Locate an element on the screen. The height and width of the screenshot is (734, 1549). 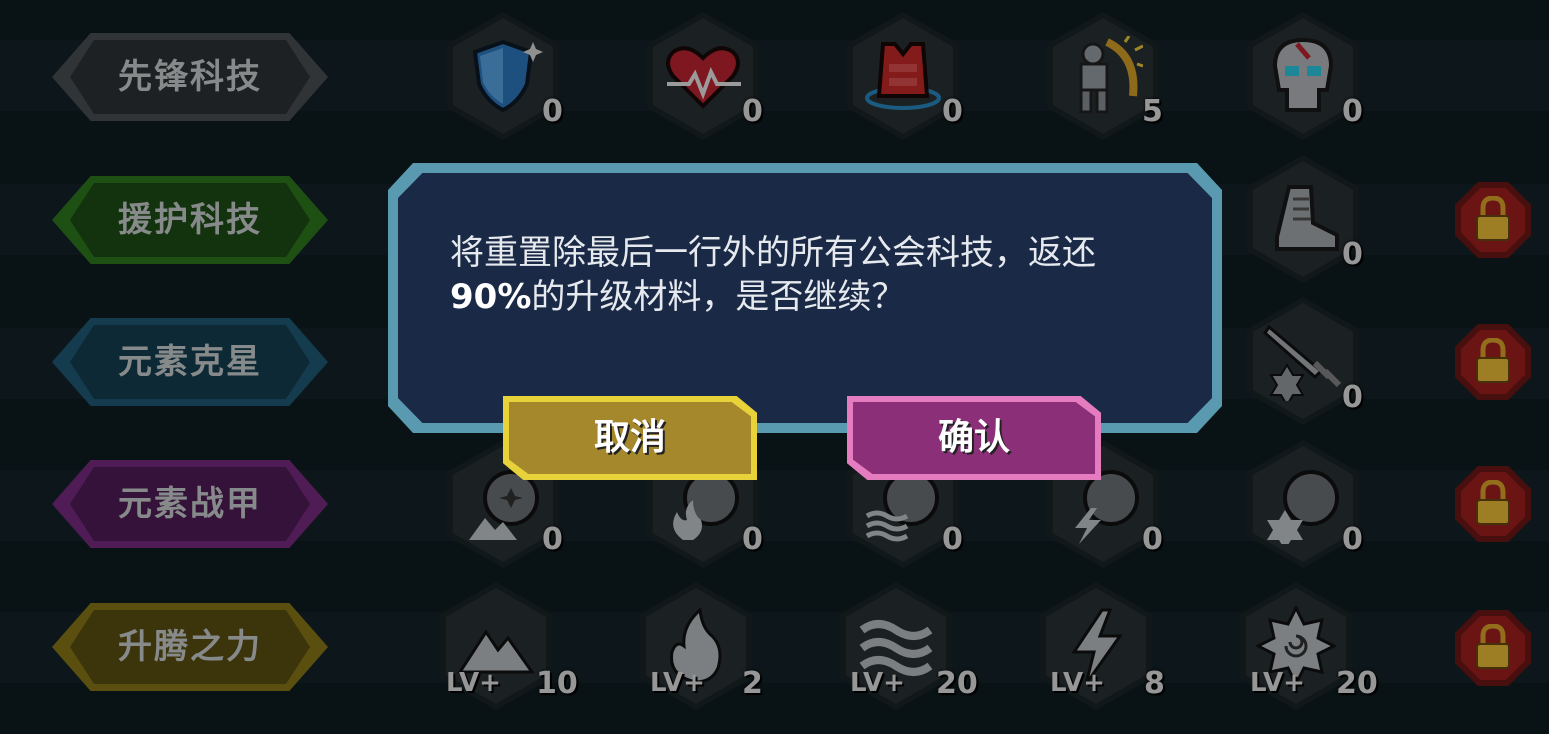
dialog-message-part2: 的升级材料，是否继续？ is located at coordinates (718, 297).